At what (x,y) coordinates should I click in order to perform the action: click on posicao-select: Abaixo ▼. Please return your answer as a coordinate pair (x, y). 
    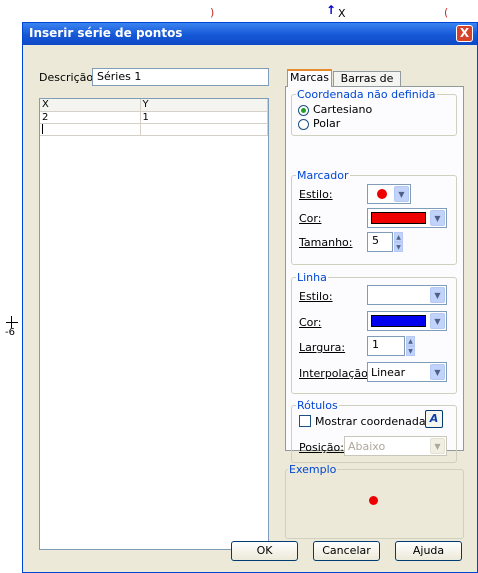
    Looking at the image, I should click on (395, 446).